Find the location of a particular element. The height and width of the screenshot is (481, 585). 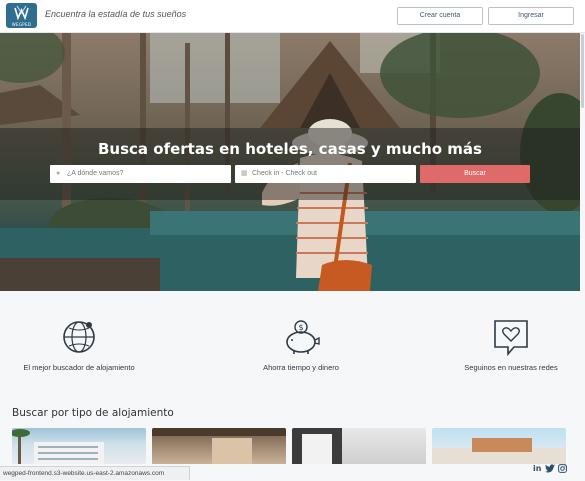

heart-chat-icon is located at coordinates (511, 338).